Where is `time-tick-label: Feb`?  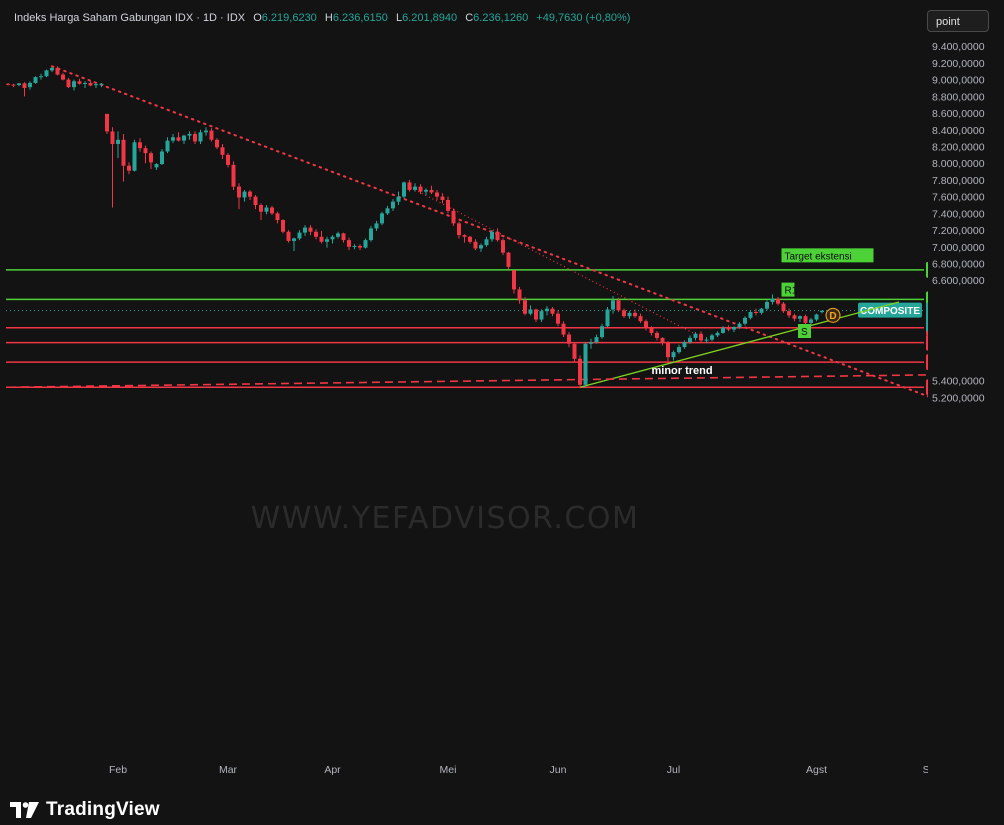 time-tick-label: Feb is located at coordinates (118, 770).